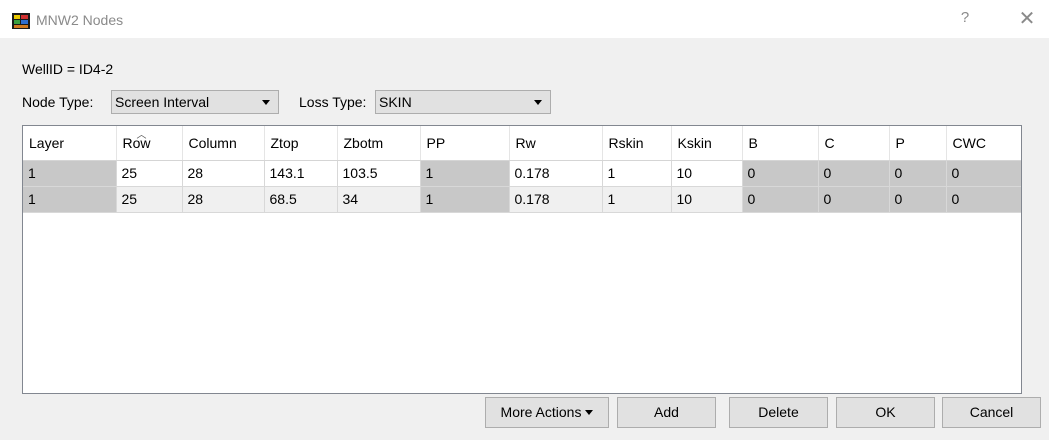 This screenshot has width=1049, height=440. Describe the element at coordinates (918, 143) in the screenshot. I see `column-header-p: P` at that location.